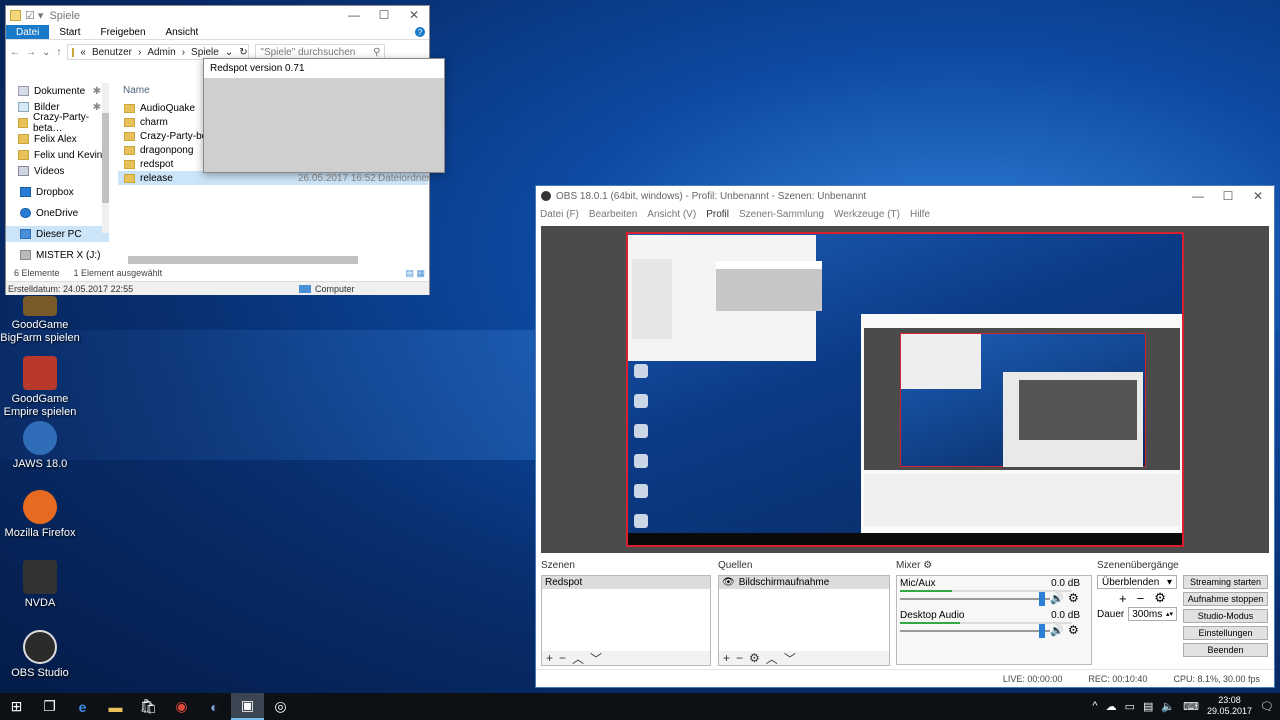 The width and height of the screenshot is (1280, 720). What do you see at coordinates (214, 706) in the screenshot?
I see `taskbar-jaws: ◐` at bounding box center [214, 706].